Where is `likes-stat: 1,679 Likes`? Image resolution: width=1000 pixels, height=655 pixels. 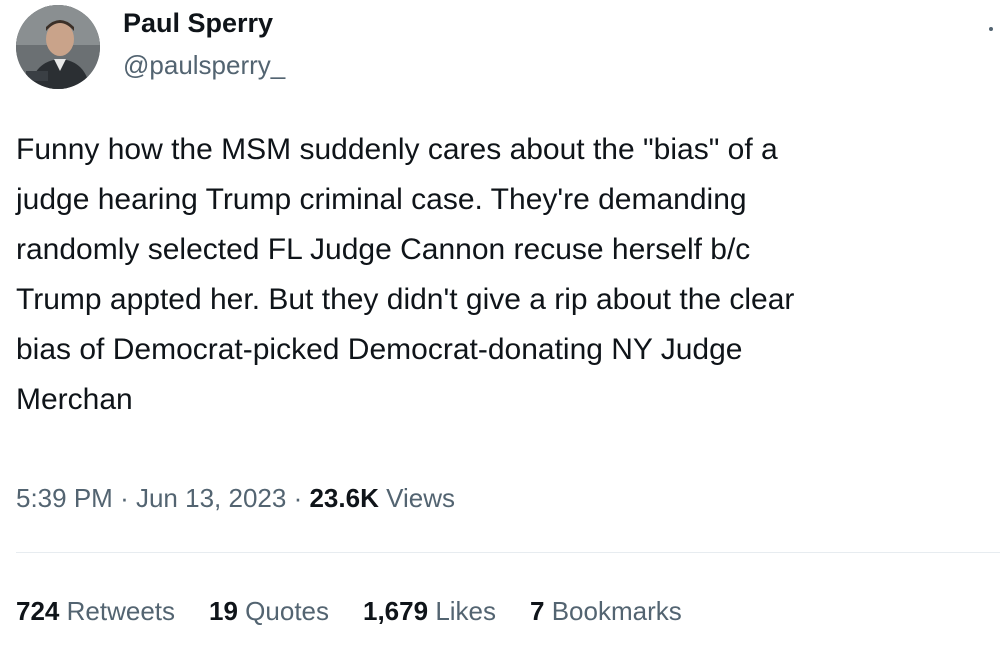
likes-stat: 1,679 Likes is located at coordinates (429, 611).